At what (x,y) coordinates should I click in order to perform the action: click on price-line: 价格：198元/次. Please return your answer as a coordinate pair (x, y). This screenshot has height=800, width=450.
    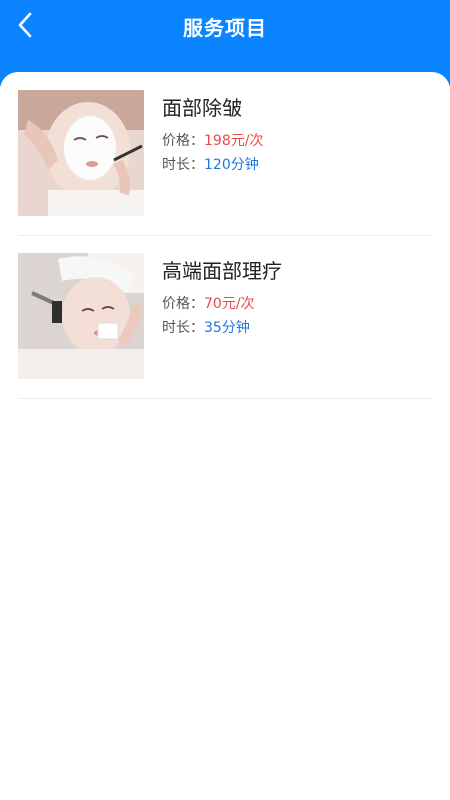
    Looking at the image, I should click on (212, 140).